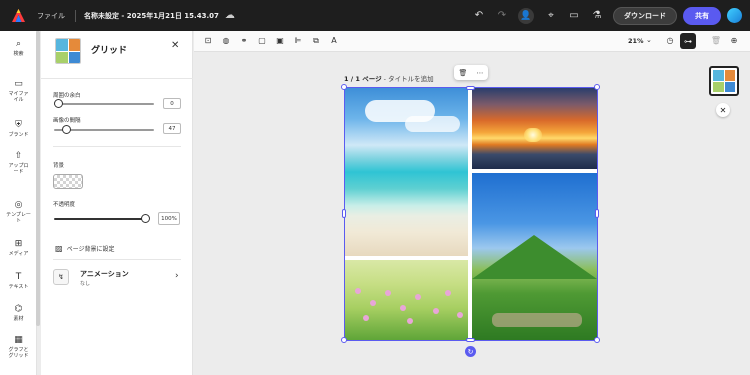  I want to click on top-right-controls: ↶ ↷ 👤 ⌖ ▭ ⚗ ダウンロード 共有, so click(602, 15).